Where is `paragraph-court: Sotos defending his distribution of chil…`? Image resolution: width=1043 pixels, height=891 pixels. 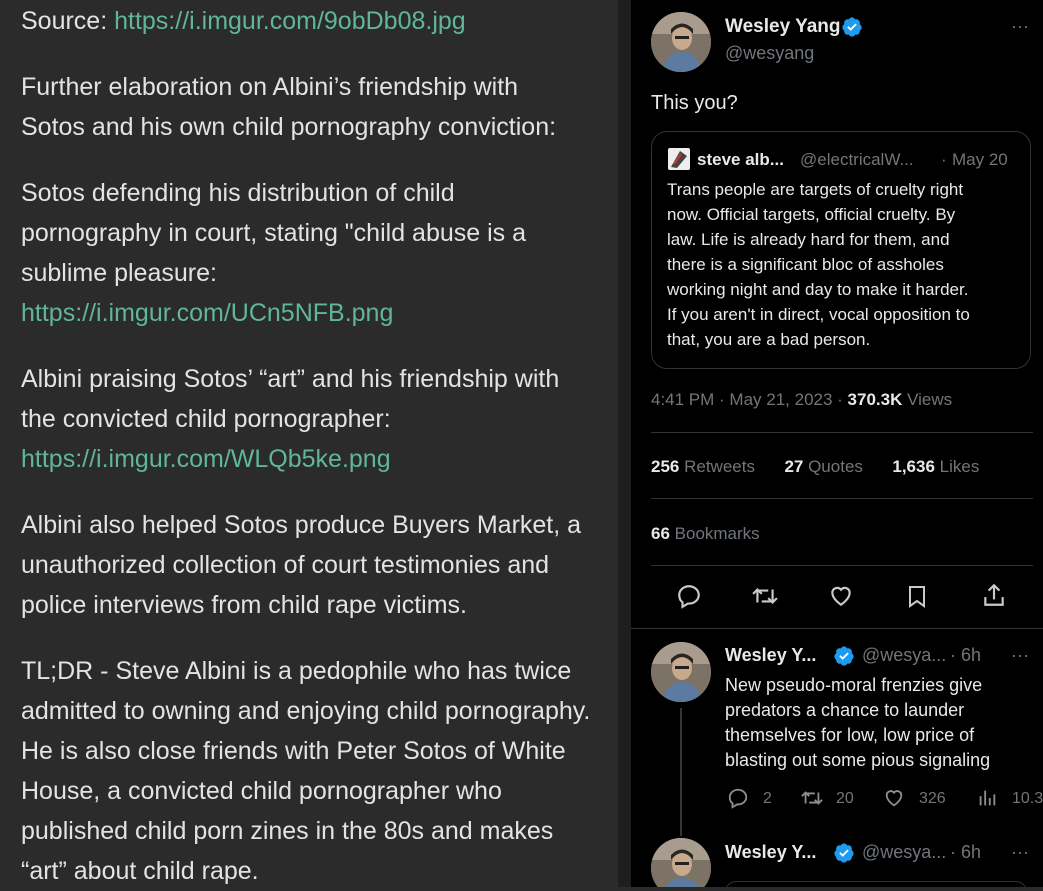
paragraph-court: Sotos defending his distribution of chil… is located at coordinates (321, 253).